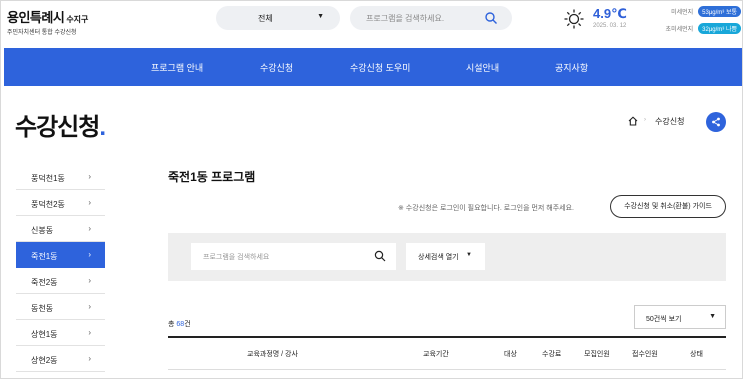 This screenshot has height=379, width=743. What do you see at coordinates (272, 354) in the screenshot?
I see `column-course-instructor: 교육과정명 / 강사` at bounding box center [272, 354].